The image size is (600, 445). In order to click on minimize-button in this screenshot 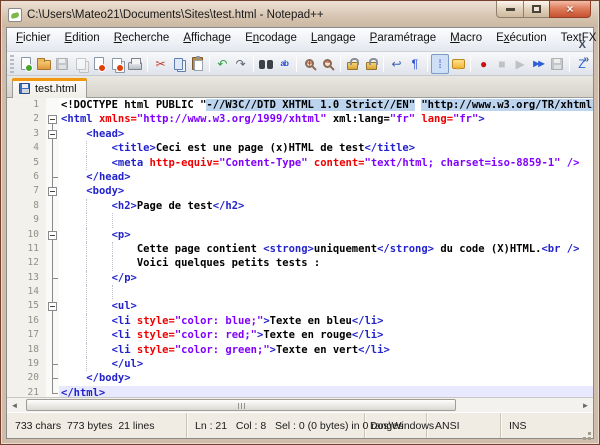, I will do `click(510, 9)`.